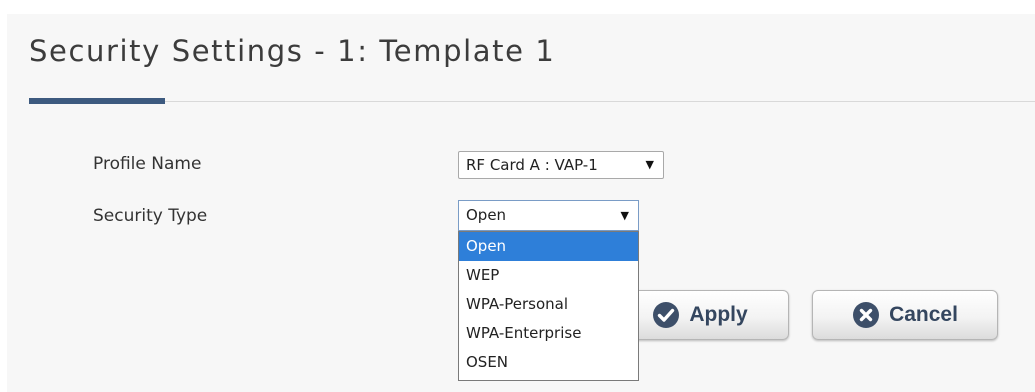  Describe the element at coordinates (866, 315) in the screenshot. I see `close-icon` at that location.